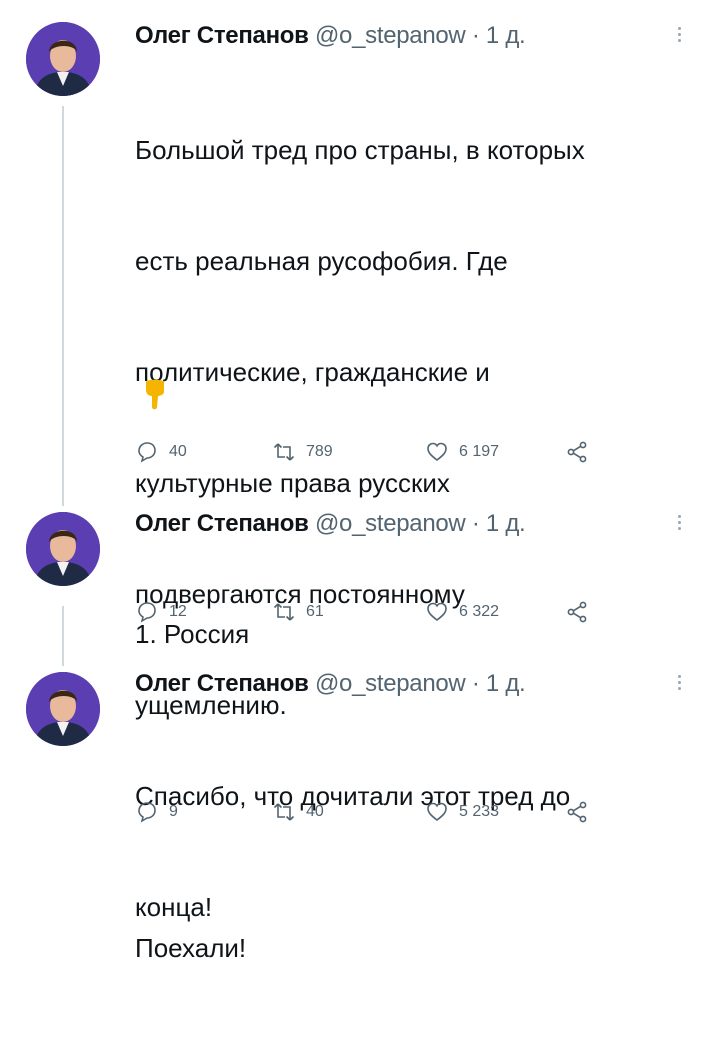 Image resolution: width=720 pixels, height=1041 pixels. I want to click on tweet-actions: 9 40 5 233, so click(375, 815).